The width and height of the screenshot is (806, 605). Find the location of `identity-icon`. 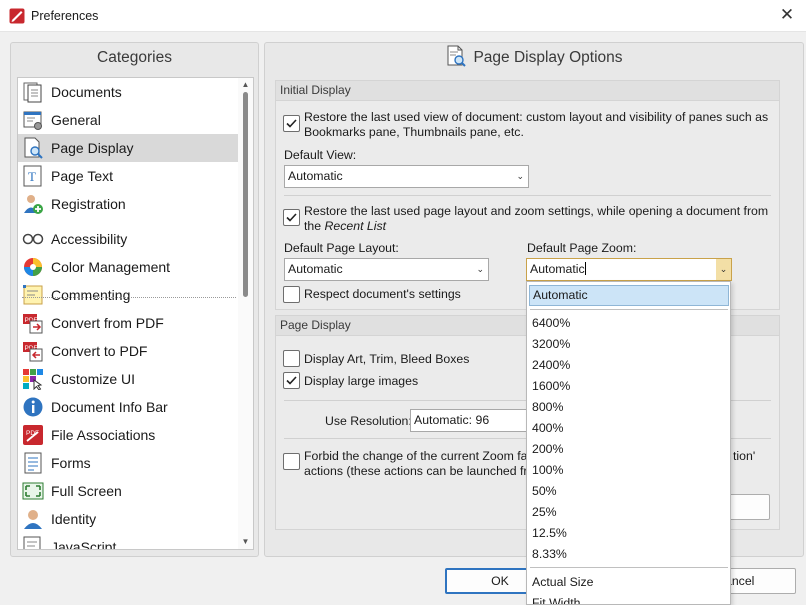

identity-icon is located at coordinates (33, 519).